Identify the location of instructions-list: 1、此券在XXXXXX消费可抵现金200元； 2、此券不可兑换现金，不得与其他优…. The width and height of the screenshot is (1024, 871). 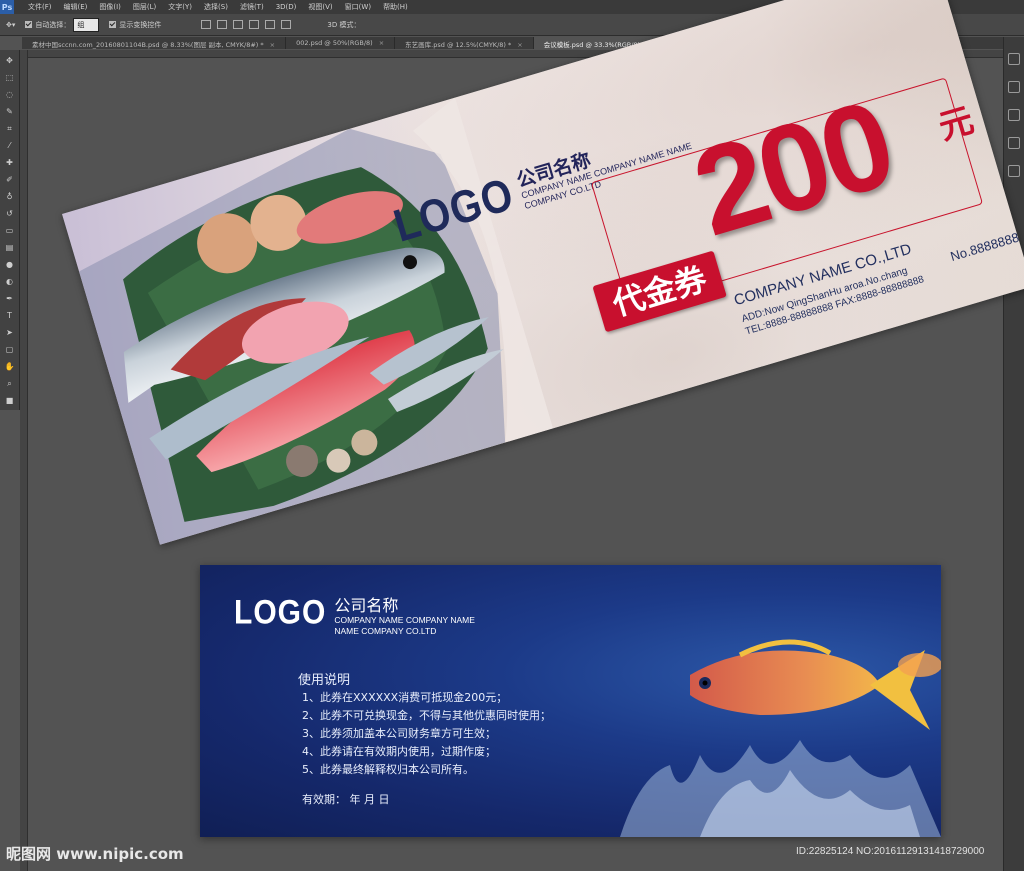
(426, 734).